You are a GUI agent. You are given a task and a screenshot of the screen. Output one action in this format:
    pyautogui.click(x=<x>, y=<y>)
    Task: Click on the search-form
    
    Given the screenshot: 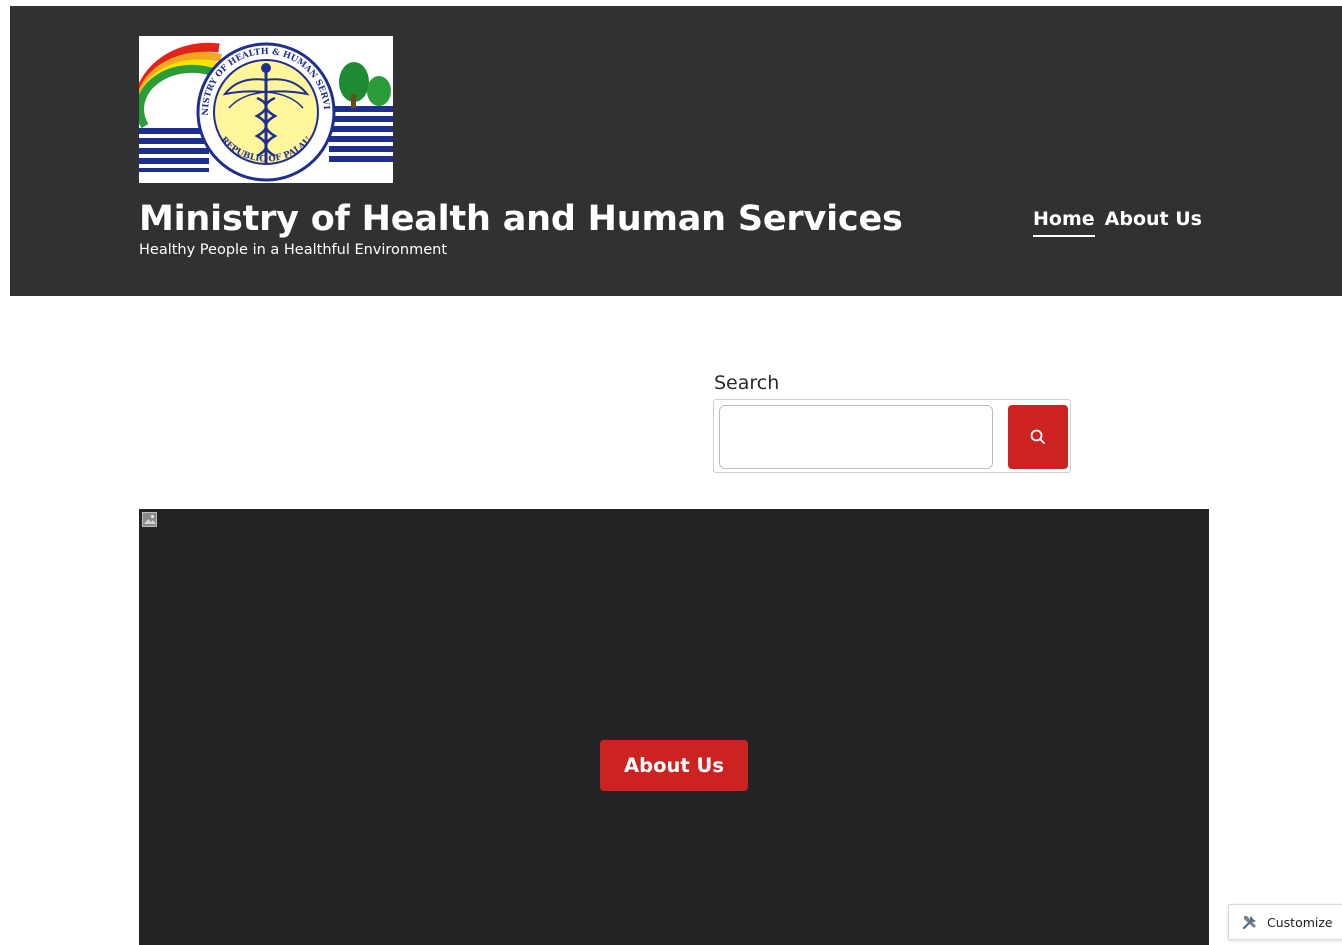 What is the action you would take?
    pyautogui.click(x=892, y=436)
    